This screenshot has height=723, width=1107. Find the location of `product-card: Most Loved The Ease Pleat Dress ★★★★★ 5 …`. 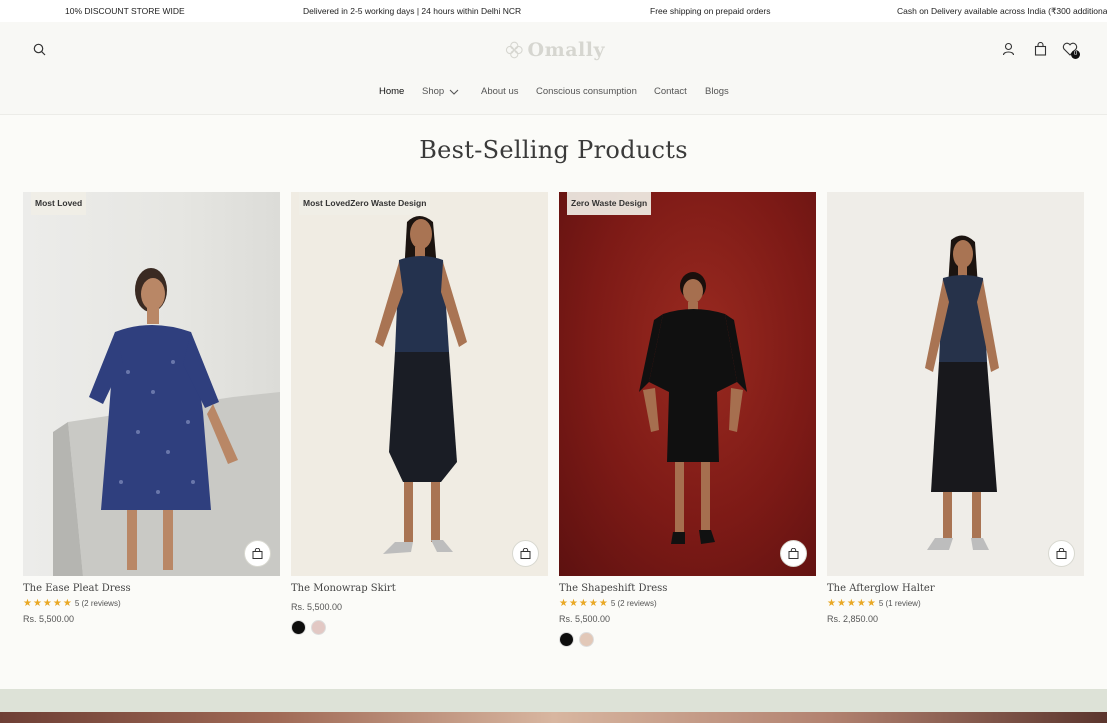

product-card: Most Loved The Ease Pleat Dress ★★★★★ 5 … is located at coordinates (151, 408).